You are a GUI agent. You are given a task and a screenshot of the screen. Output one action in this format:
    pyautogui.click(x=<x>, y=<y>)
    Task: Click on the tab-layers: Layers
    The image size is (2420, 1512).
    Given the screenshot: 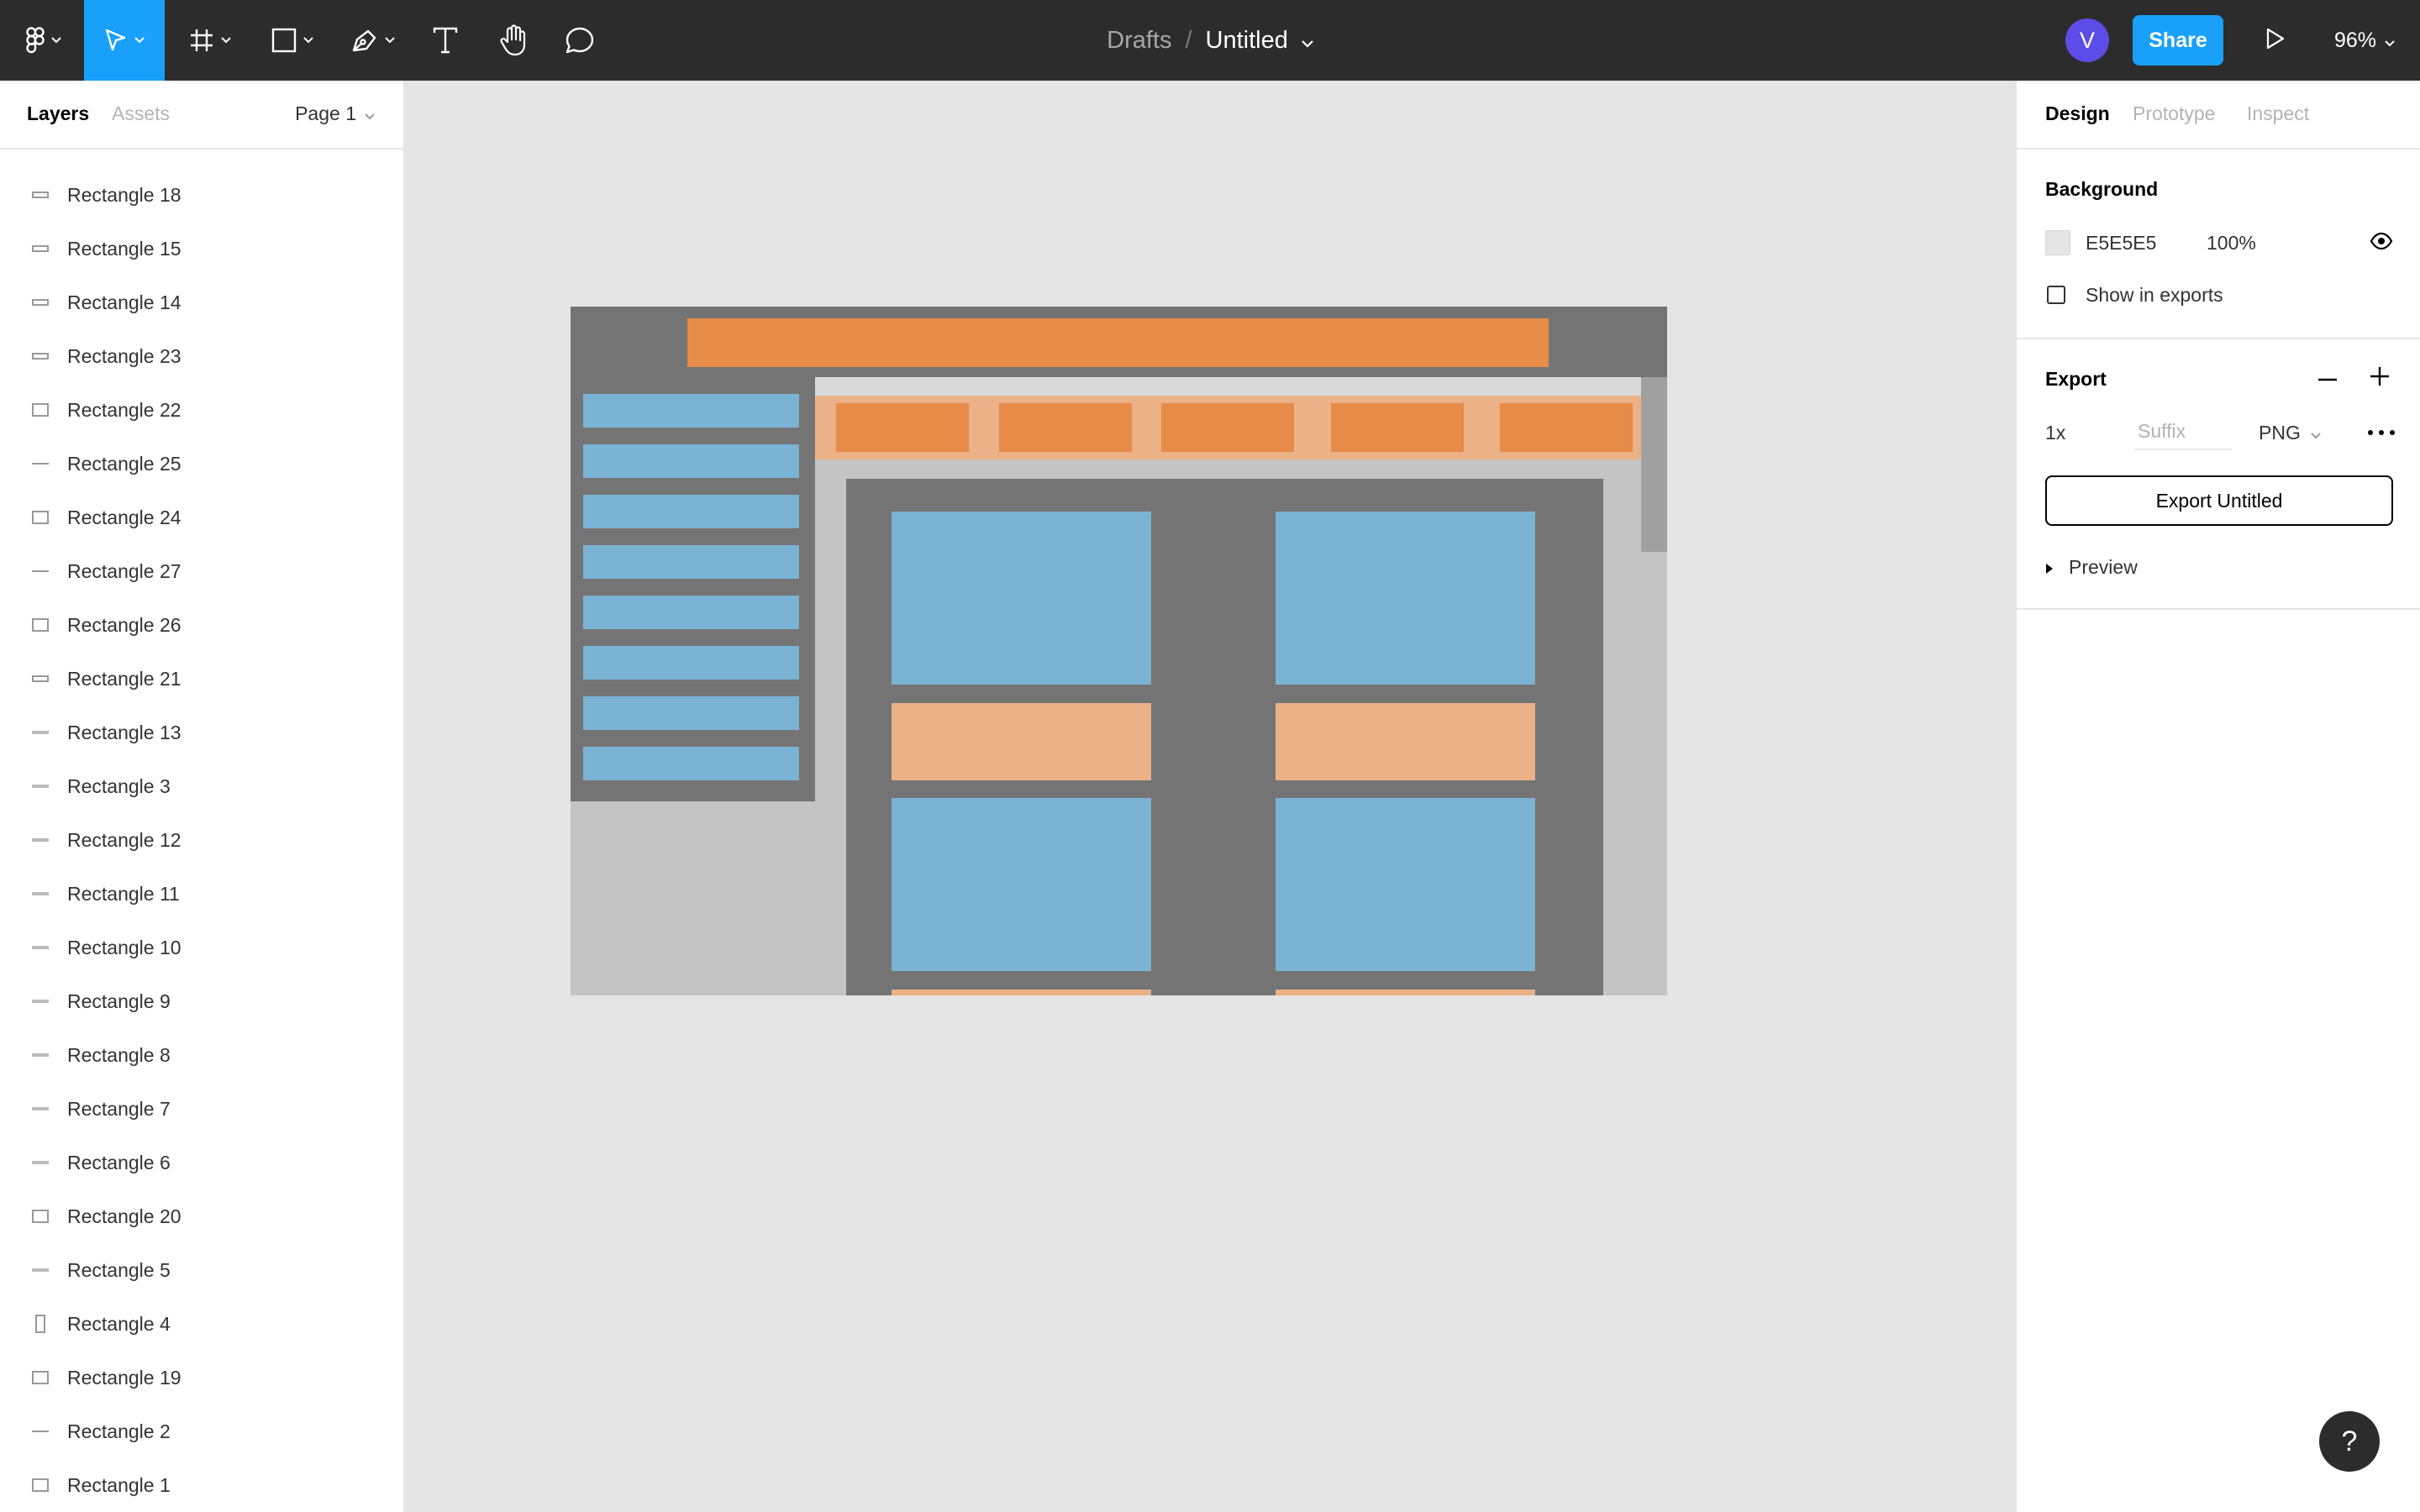 What is the action you would take?
    pyautogui.click(x=58, y=113)
    